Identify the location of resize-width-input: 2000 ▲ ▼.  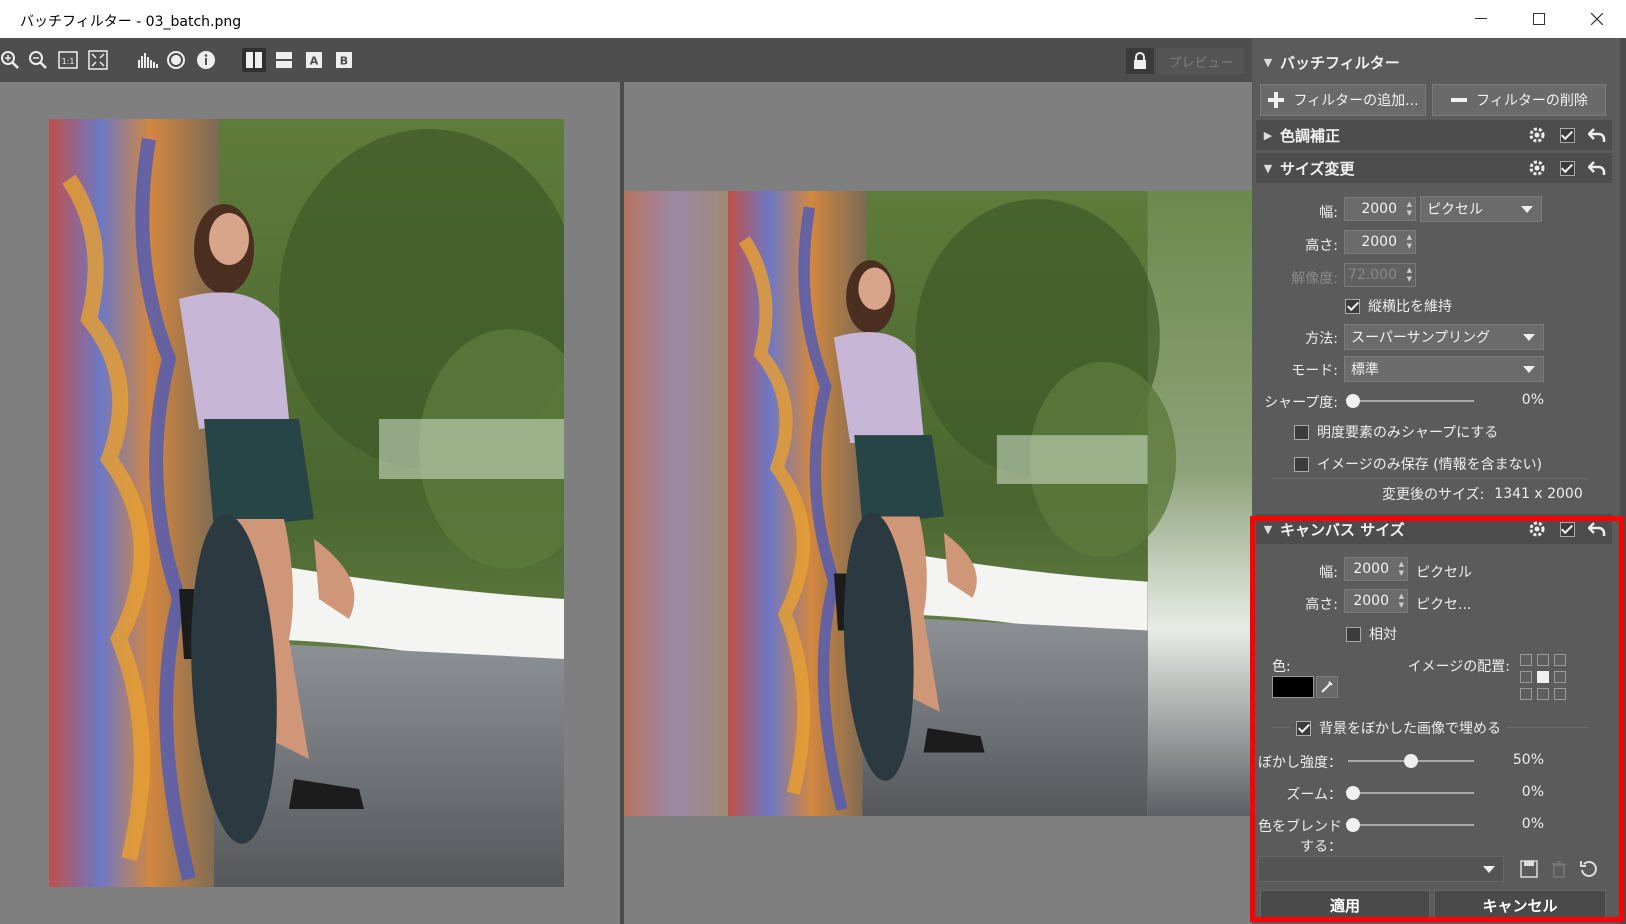
(1380, 209).